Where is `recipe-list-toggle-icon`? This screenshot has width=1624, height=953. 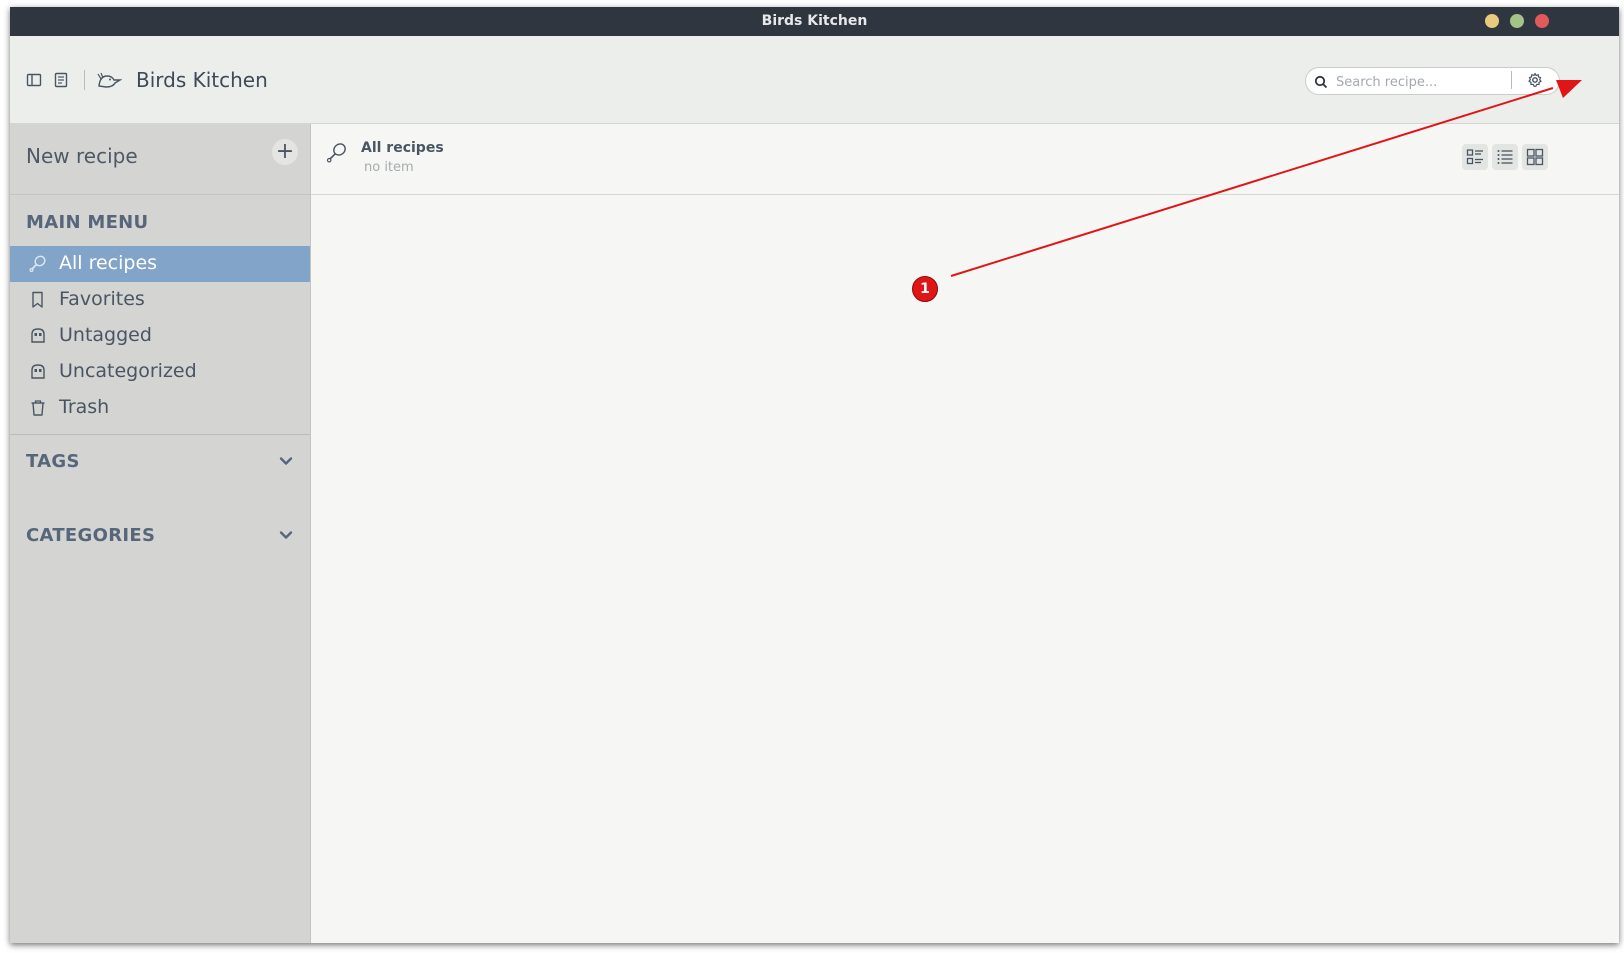 recipe-list-toggle-icon is located at coordinates (61, 82).